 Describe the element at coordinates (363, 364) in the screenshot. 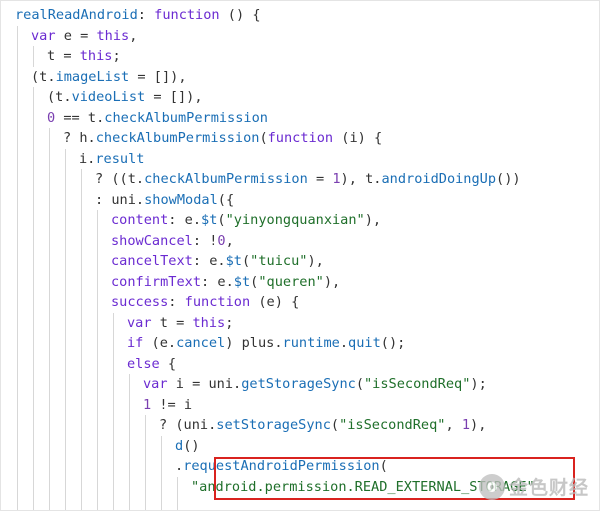

I see `code-line: else {` at that location.